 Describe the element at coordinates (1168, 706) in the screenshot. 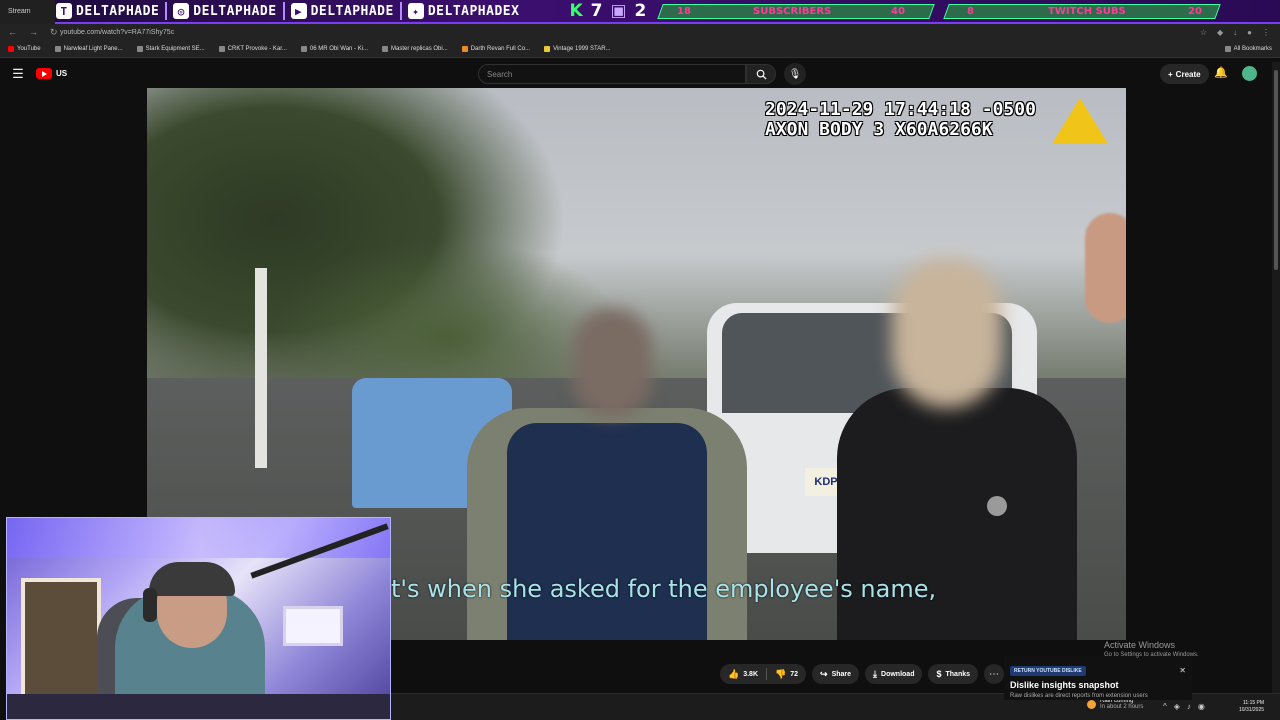

I see `chevron-up-icon: ^` at that location.